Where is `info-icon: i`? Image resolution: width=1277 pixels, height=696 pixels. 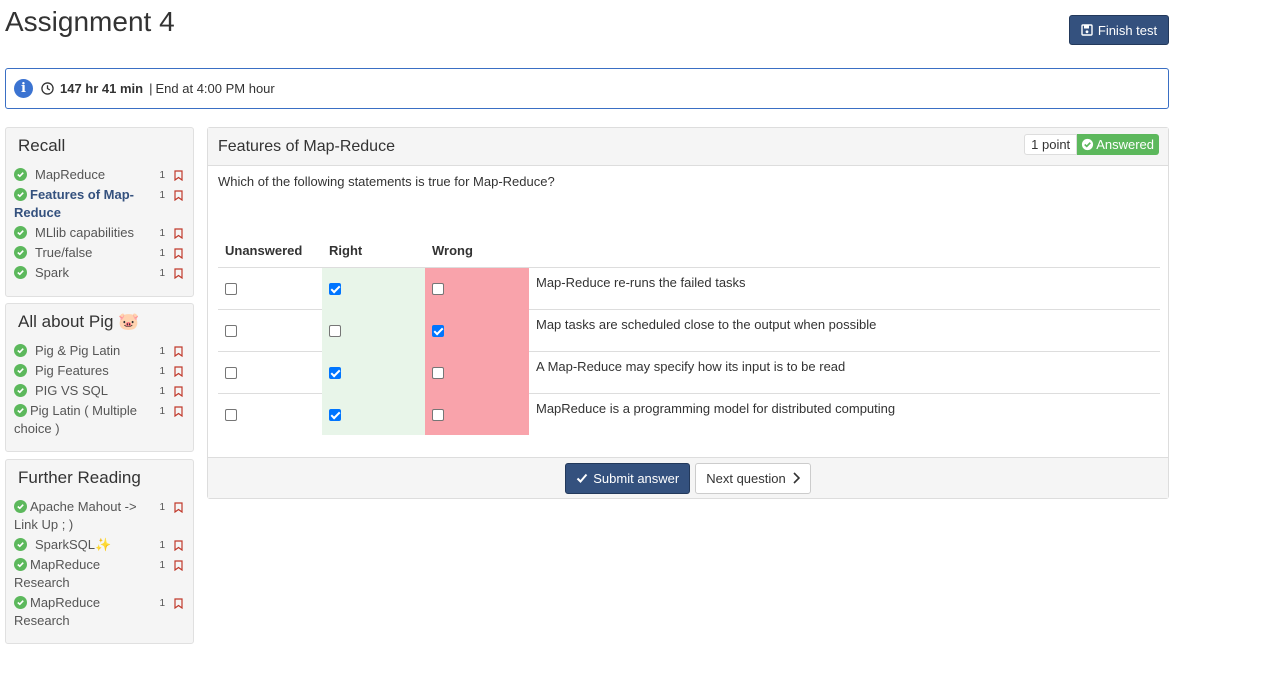 info-icon: i is located at coordinates (23, 88).